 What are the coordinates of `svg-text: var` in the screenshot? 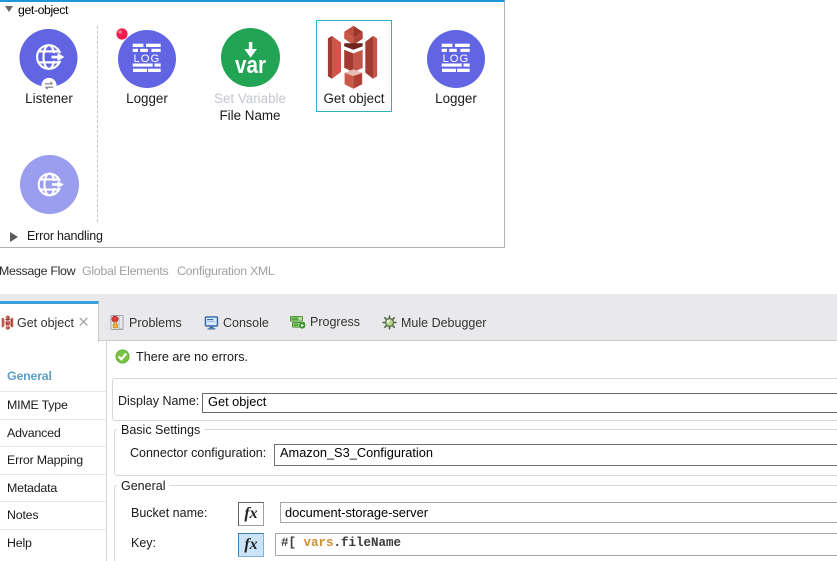 It's located at (250, 65).